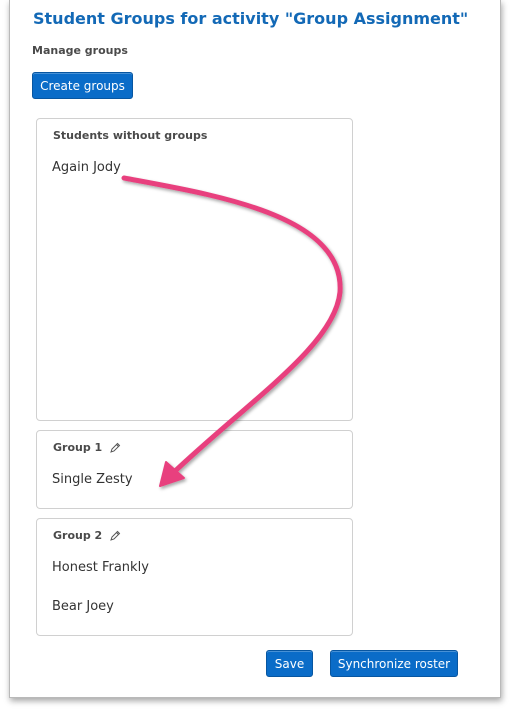 This screenshot has height=709, width=512. I want to click on group-header: Group 1, so click(87, 447).